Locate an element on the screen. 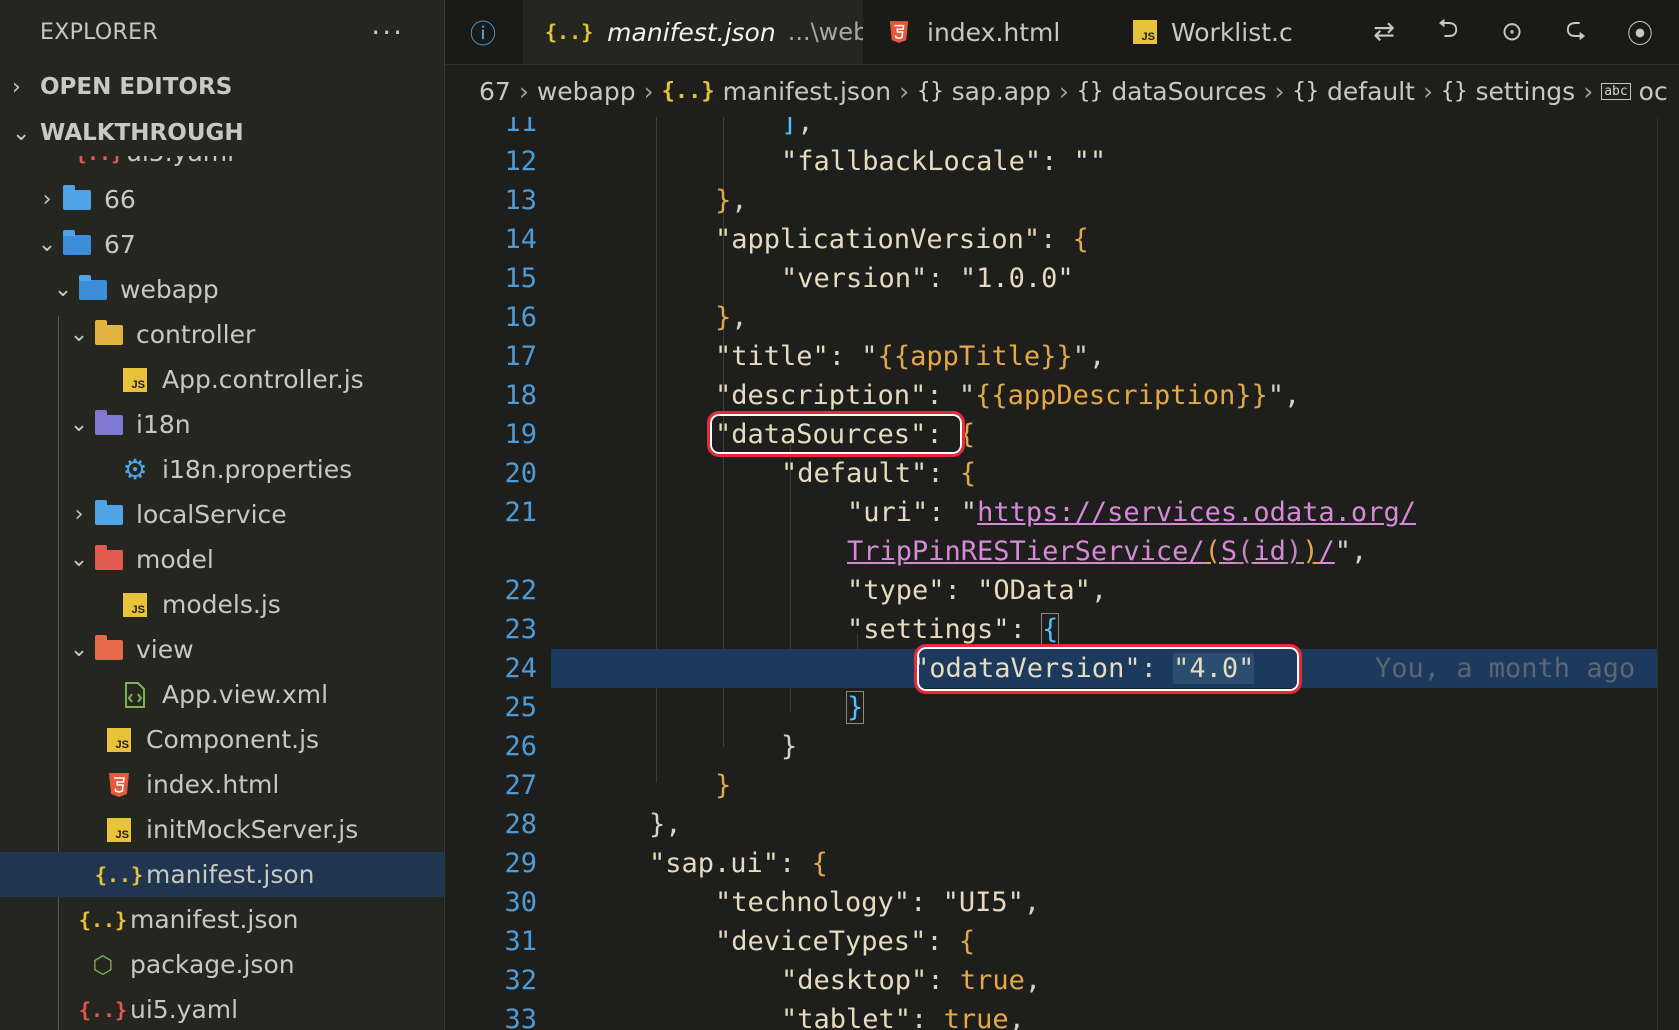 The image size is (1679, 1030). breadcrumb-item: oc is located at coordinates (1653, 91).